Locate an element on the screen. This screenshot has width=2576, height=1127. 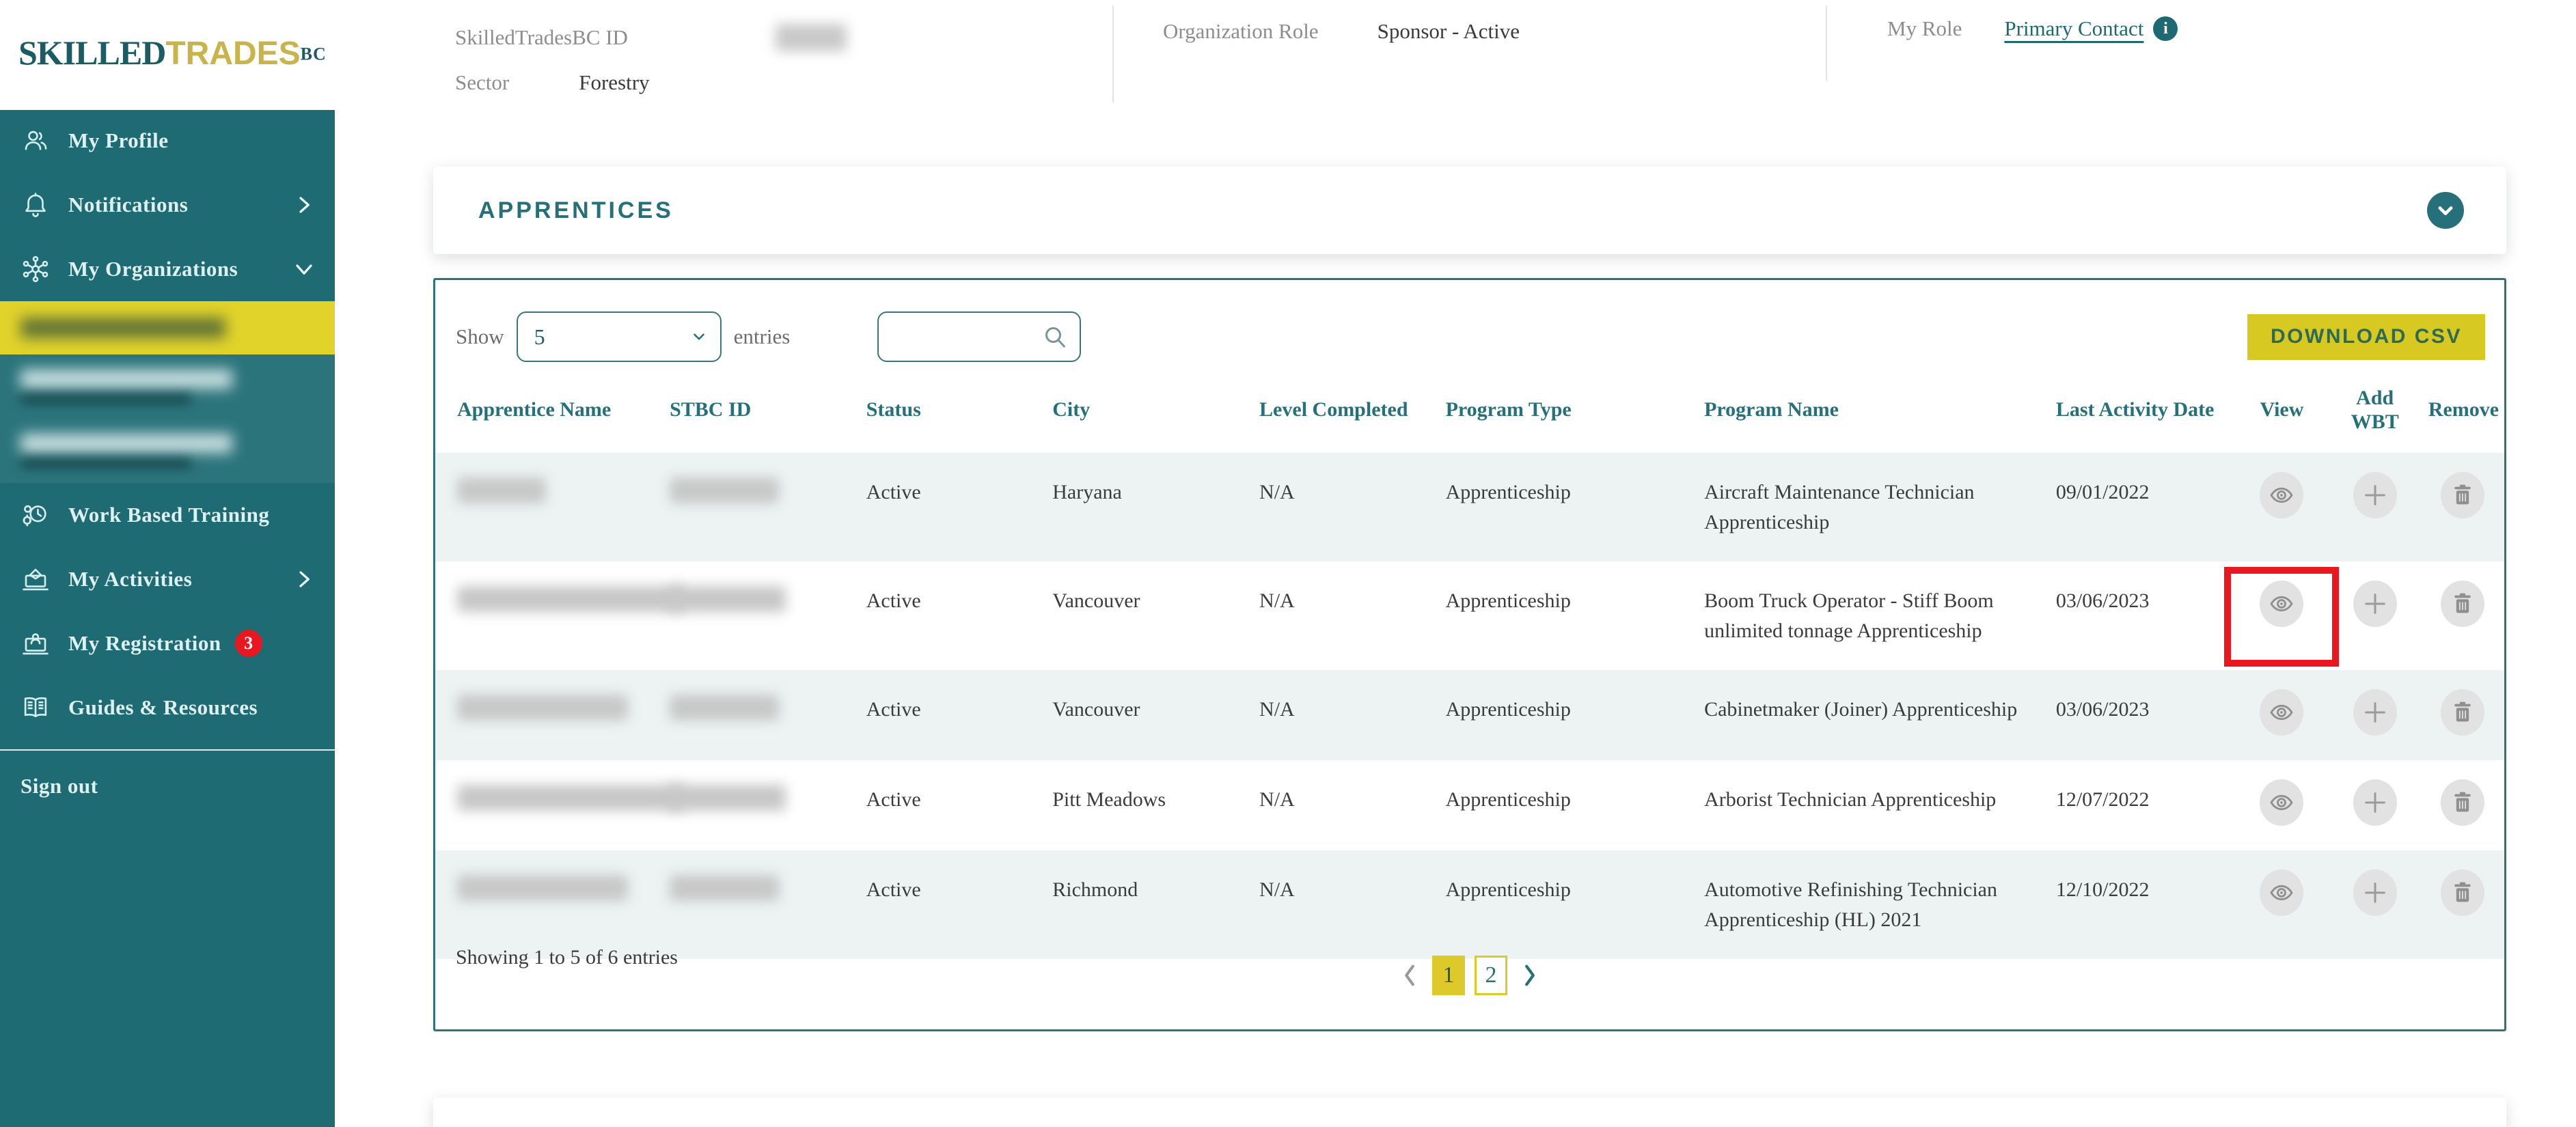
sidebar-item-my-organizations: My Organizations is located at coordinates (167, 269).